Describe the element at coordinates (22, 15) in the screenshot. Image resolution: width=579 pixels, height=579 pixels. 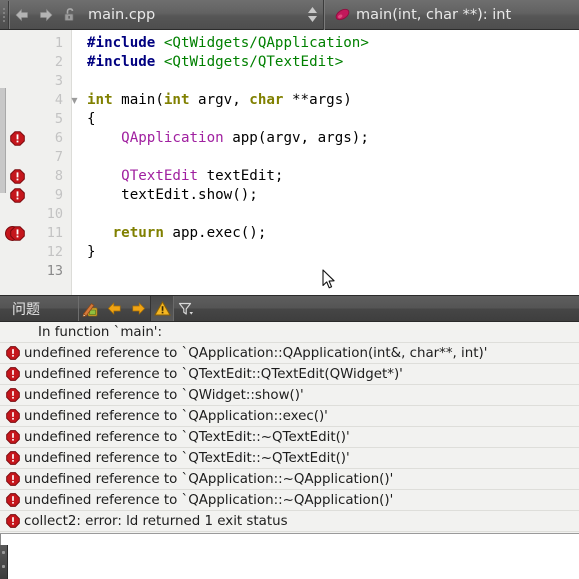
I see `arrow-left-icon` at that location.